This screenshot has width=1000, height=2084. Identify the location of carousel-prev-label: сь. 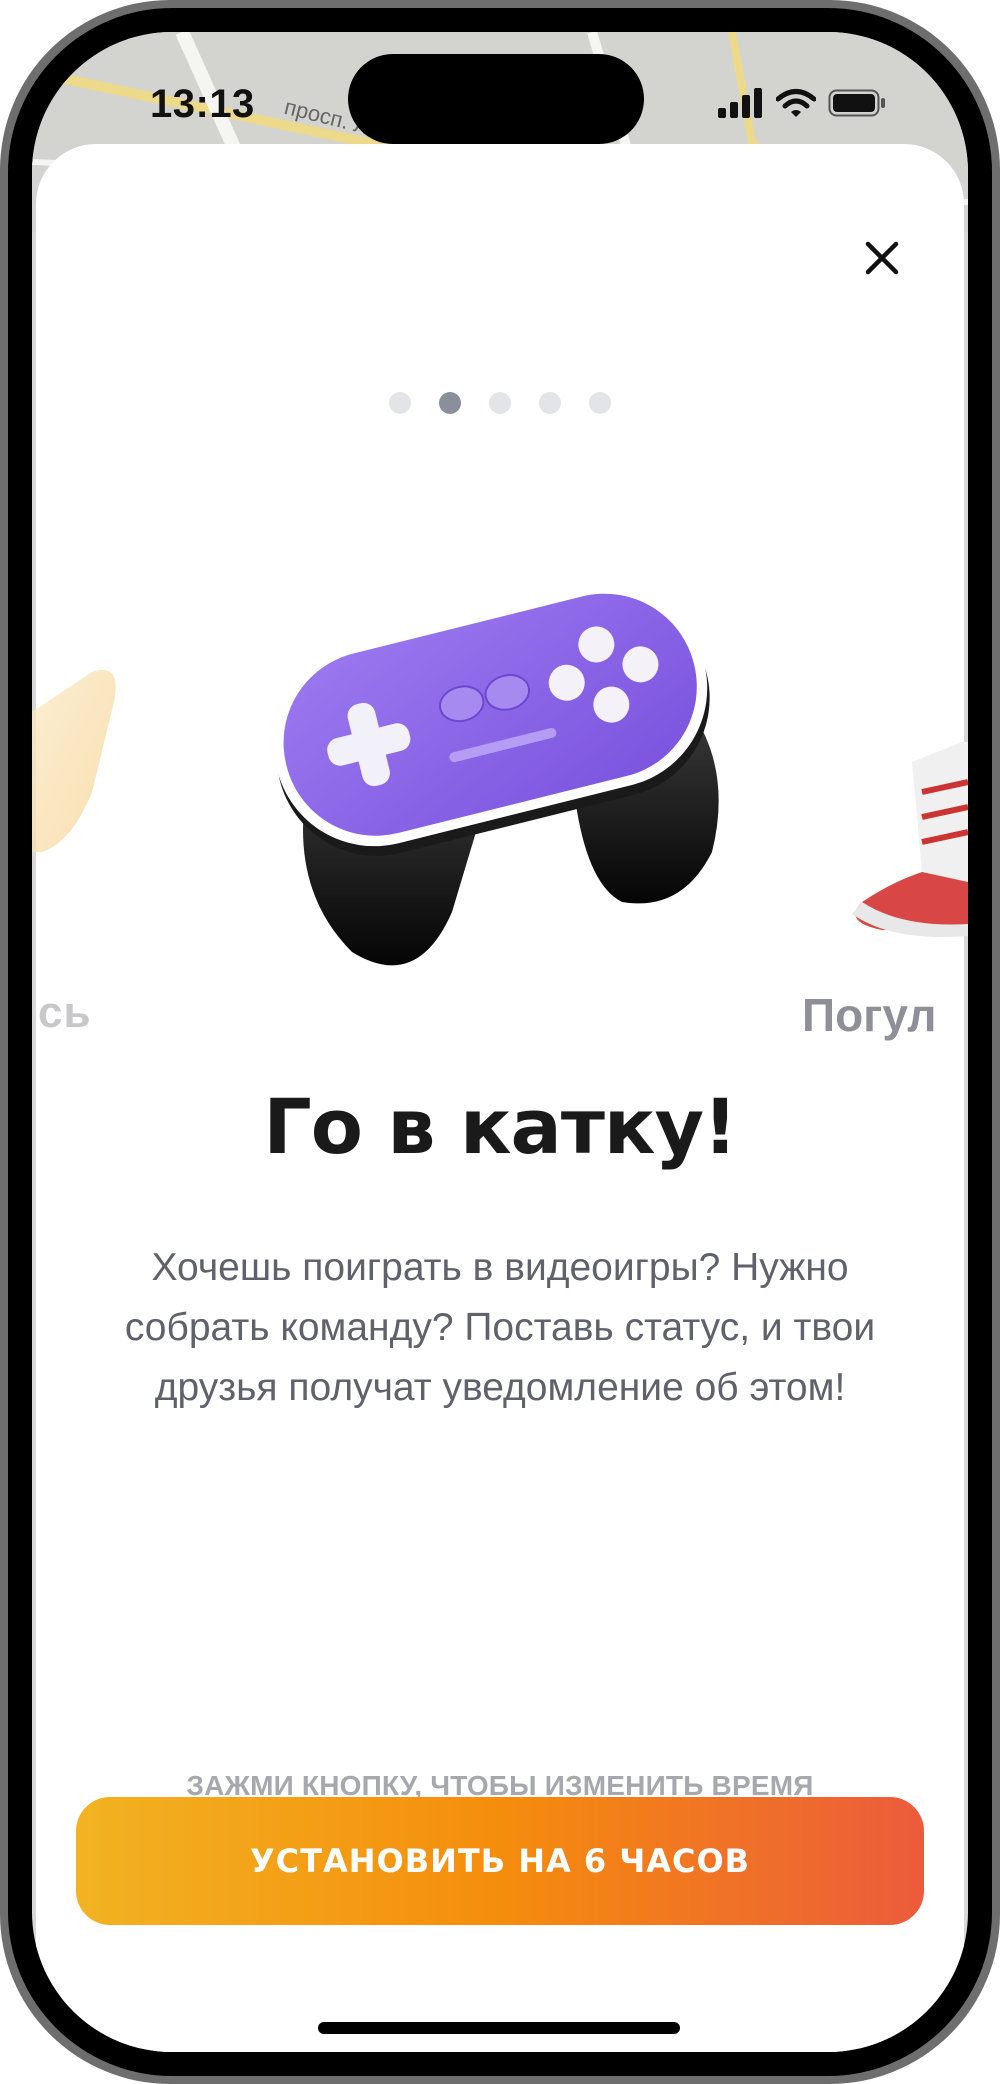
(65, 1012).